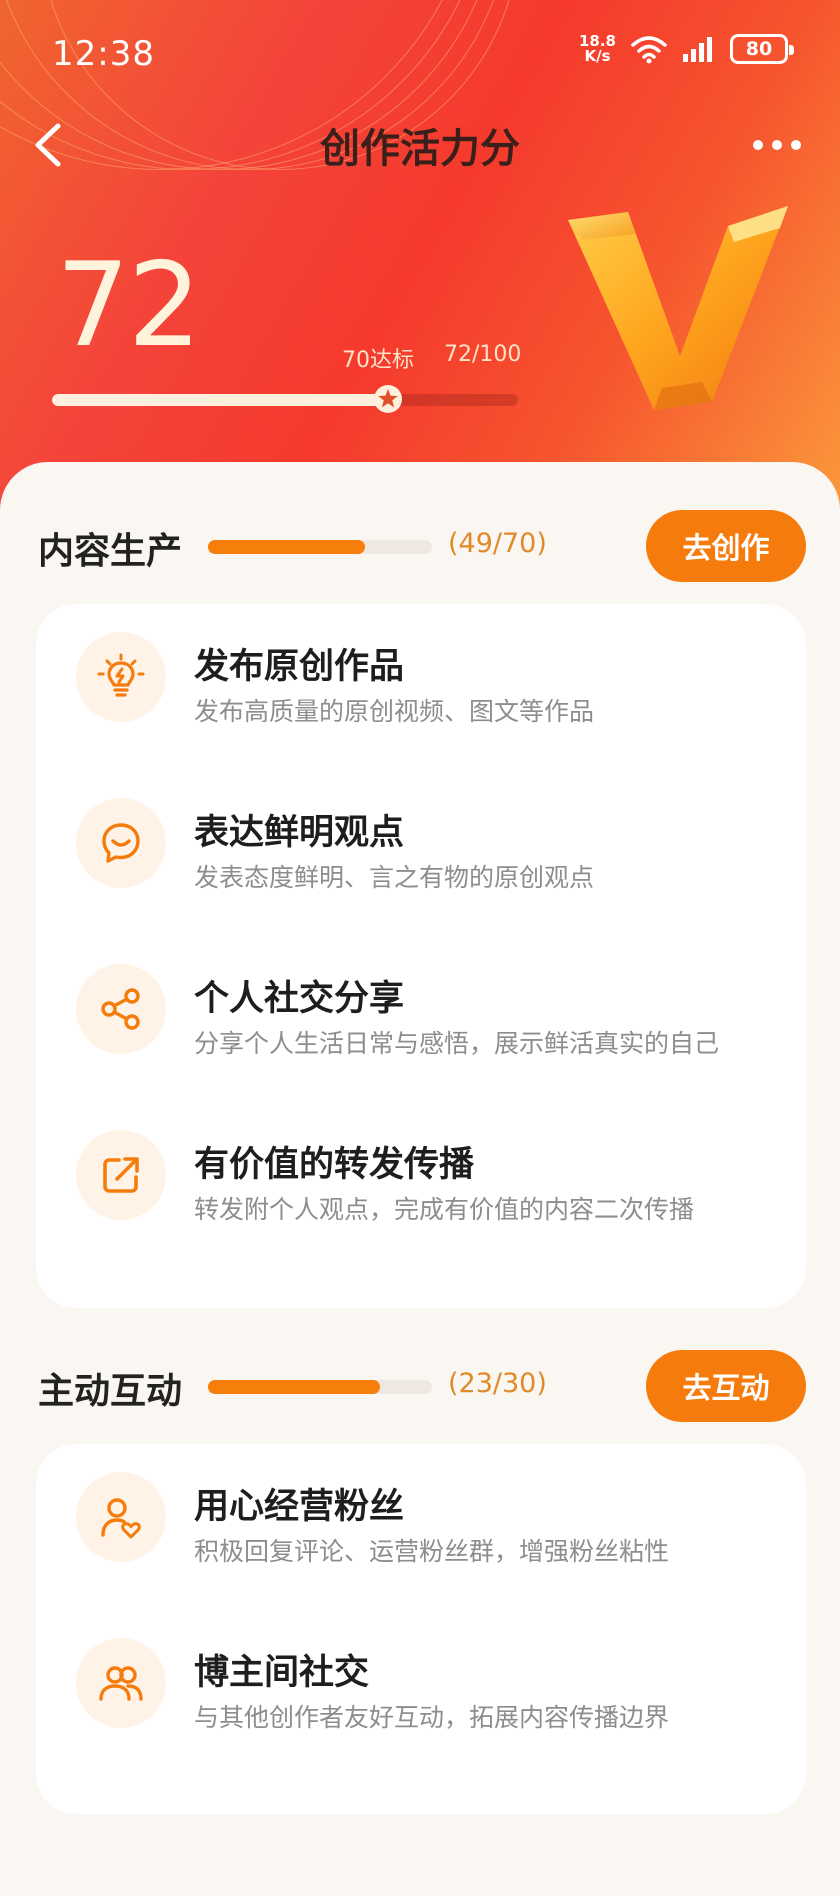 This screenshot has height=1896, width=840. I want to click on user-heart-icon, so click(121, 1517).